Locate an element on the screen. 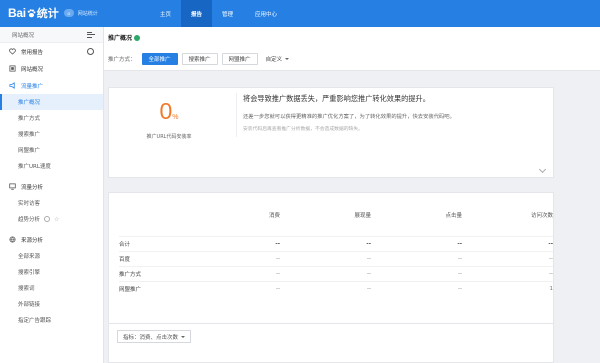  monitor-icon is located at coordinates (12, 186).